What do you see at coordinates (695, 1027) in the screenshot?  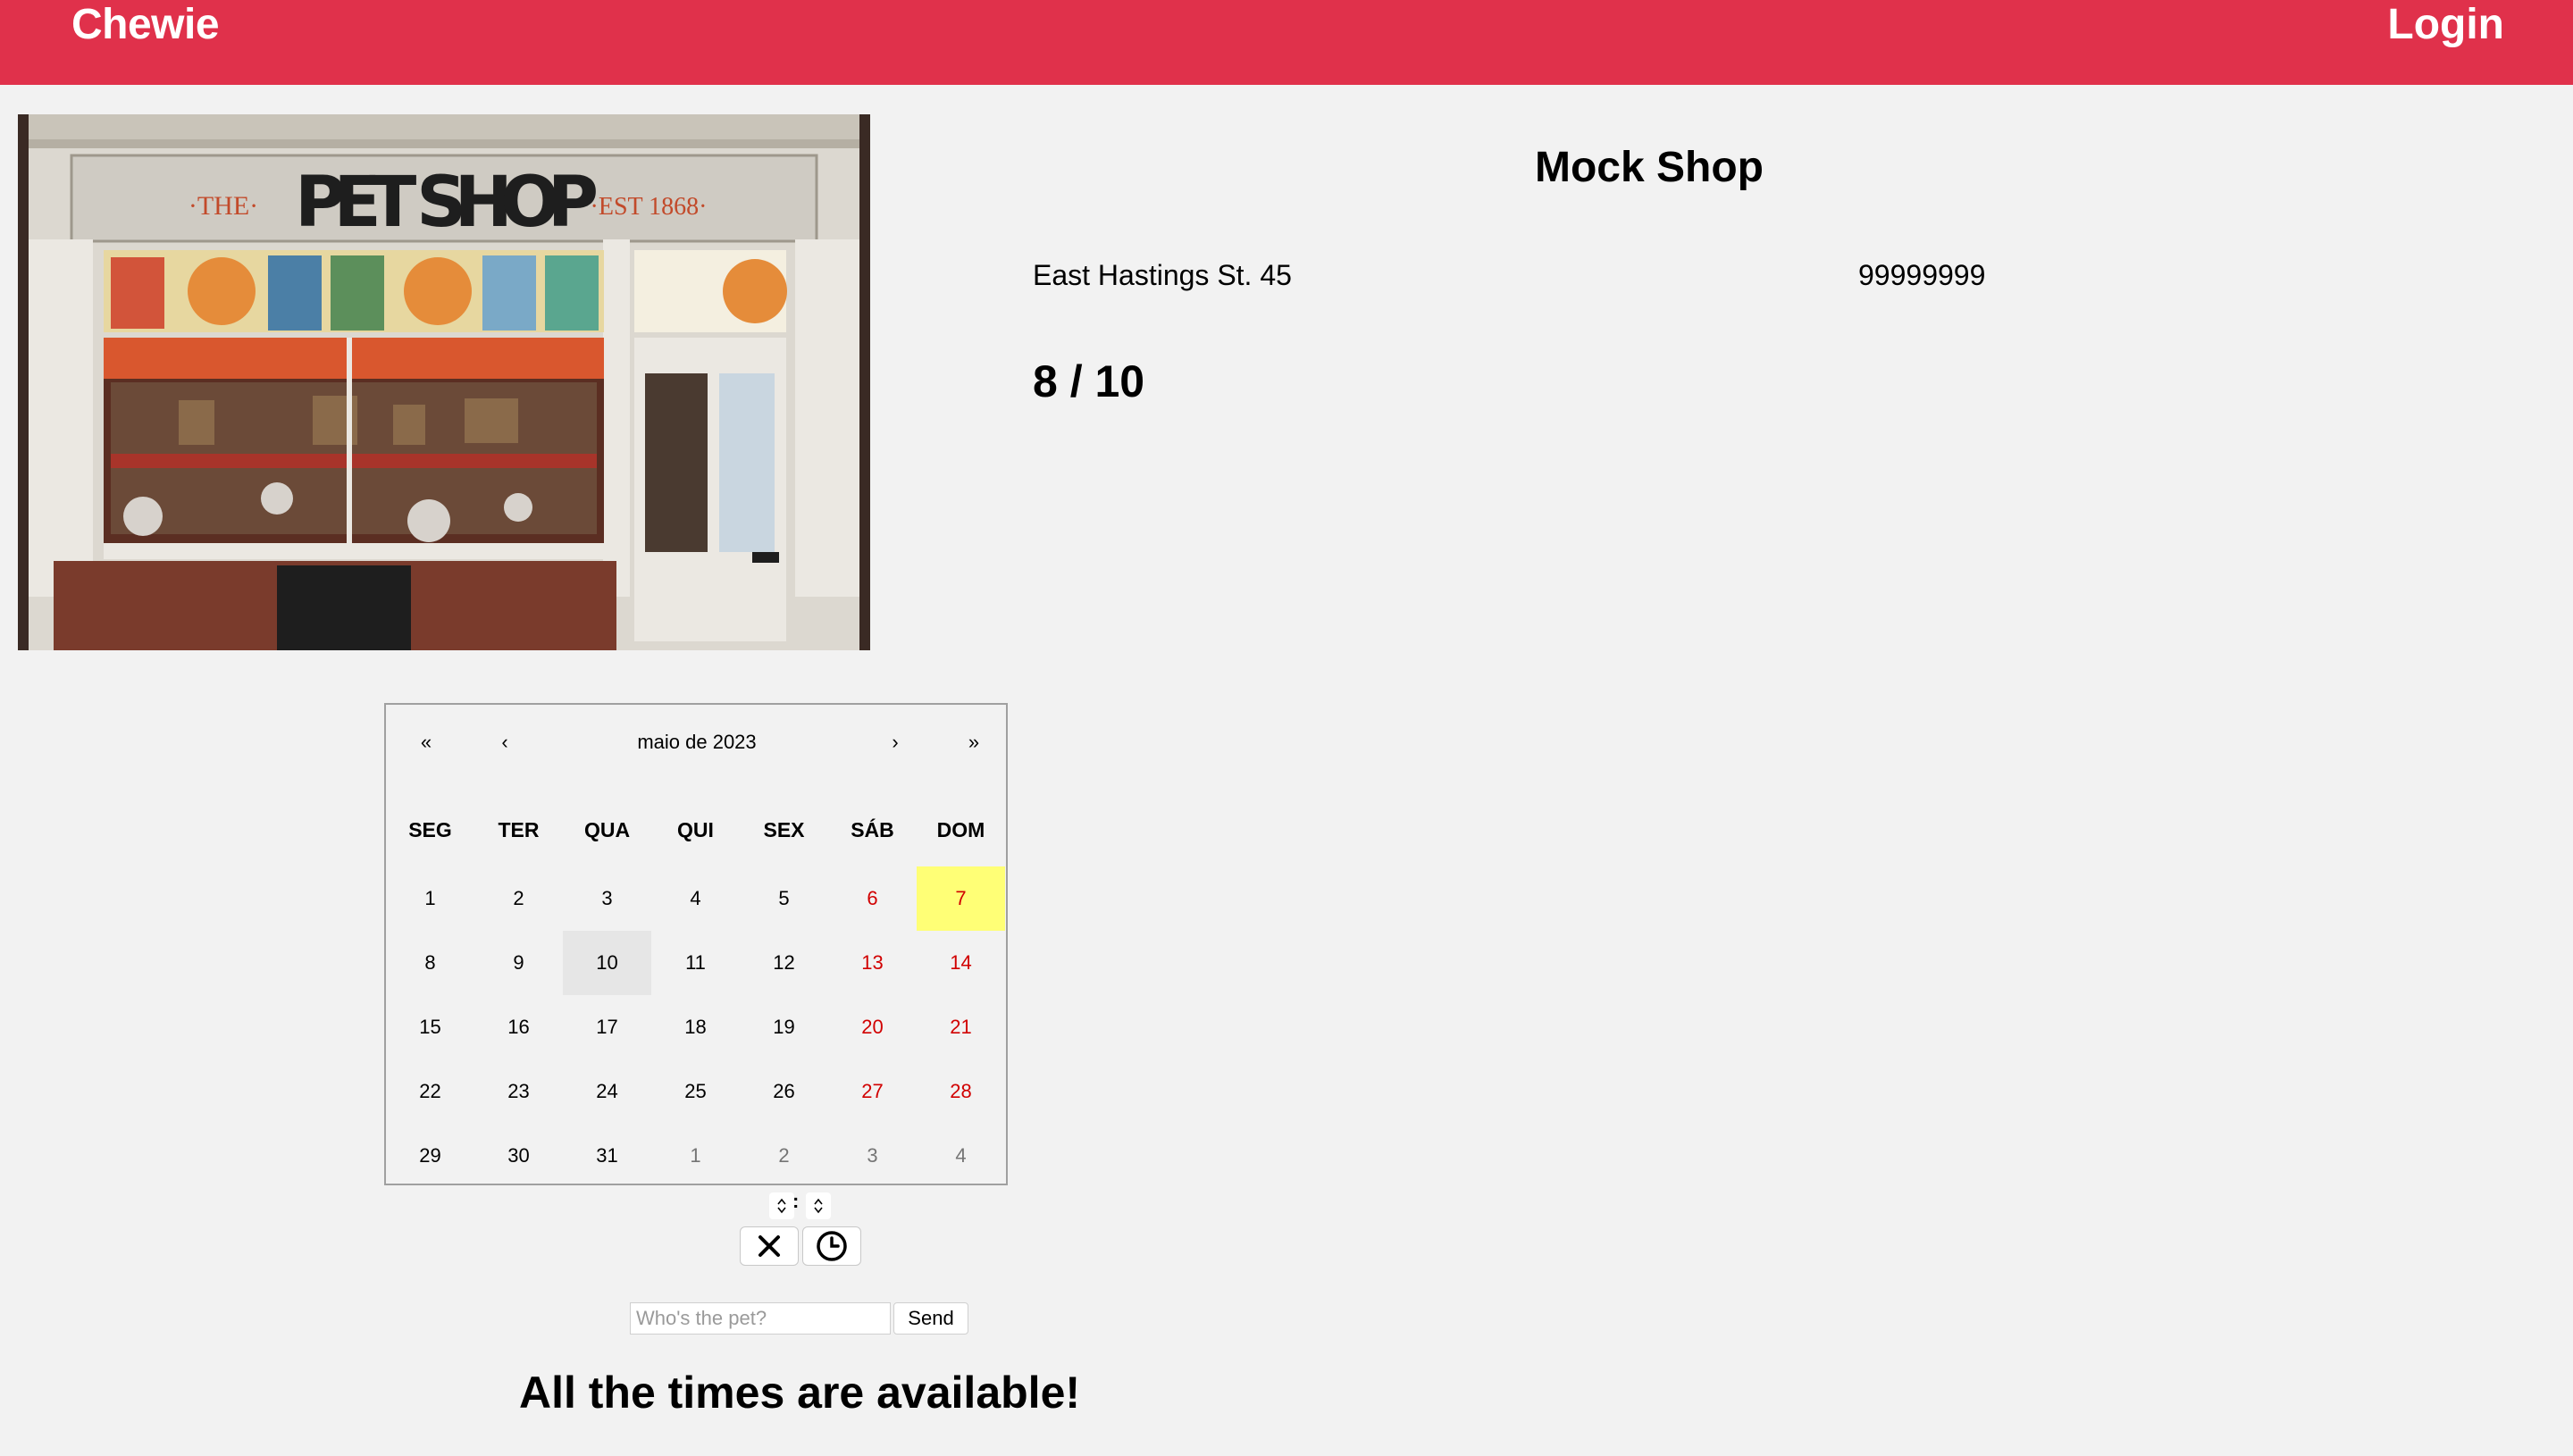 I see `calendar-day: 18` at bounding box center [695, 1027].